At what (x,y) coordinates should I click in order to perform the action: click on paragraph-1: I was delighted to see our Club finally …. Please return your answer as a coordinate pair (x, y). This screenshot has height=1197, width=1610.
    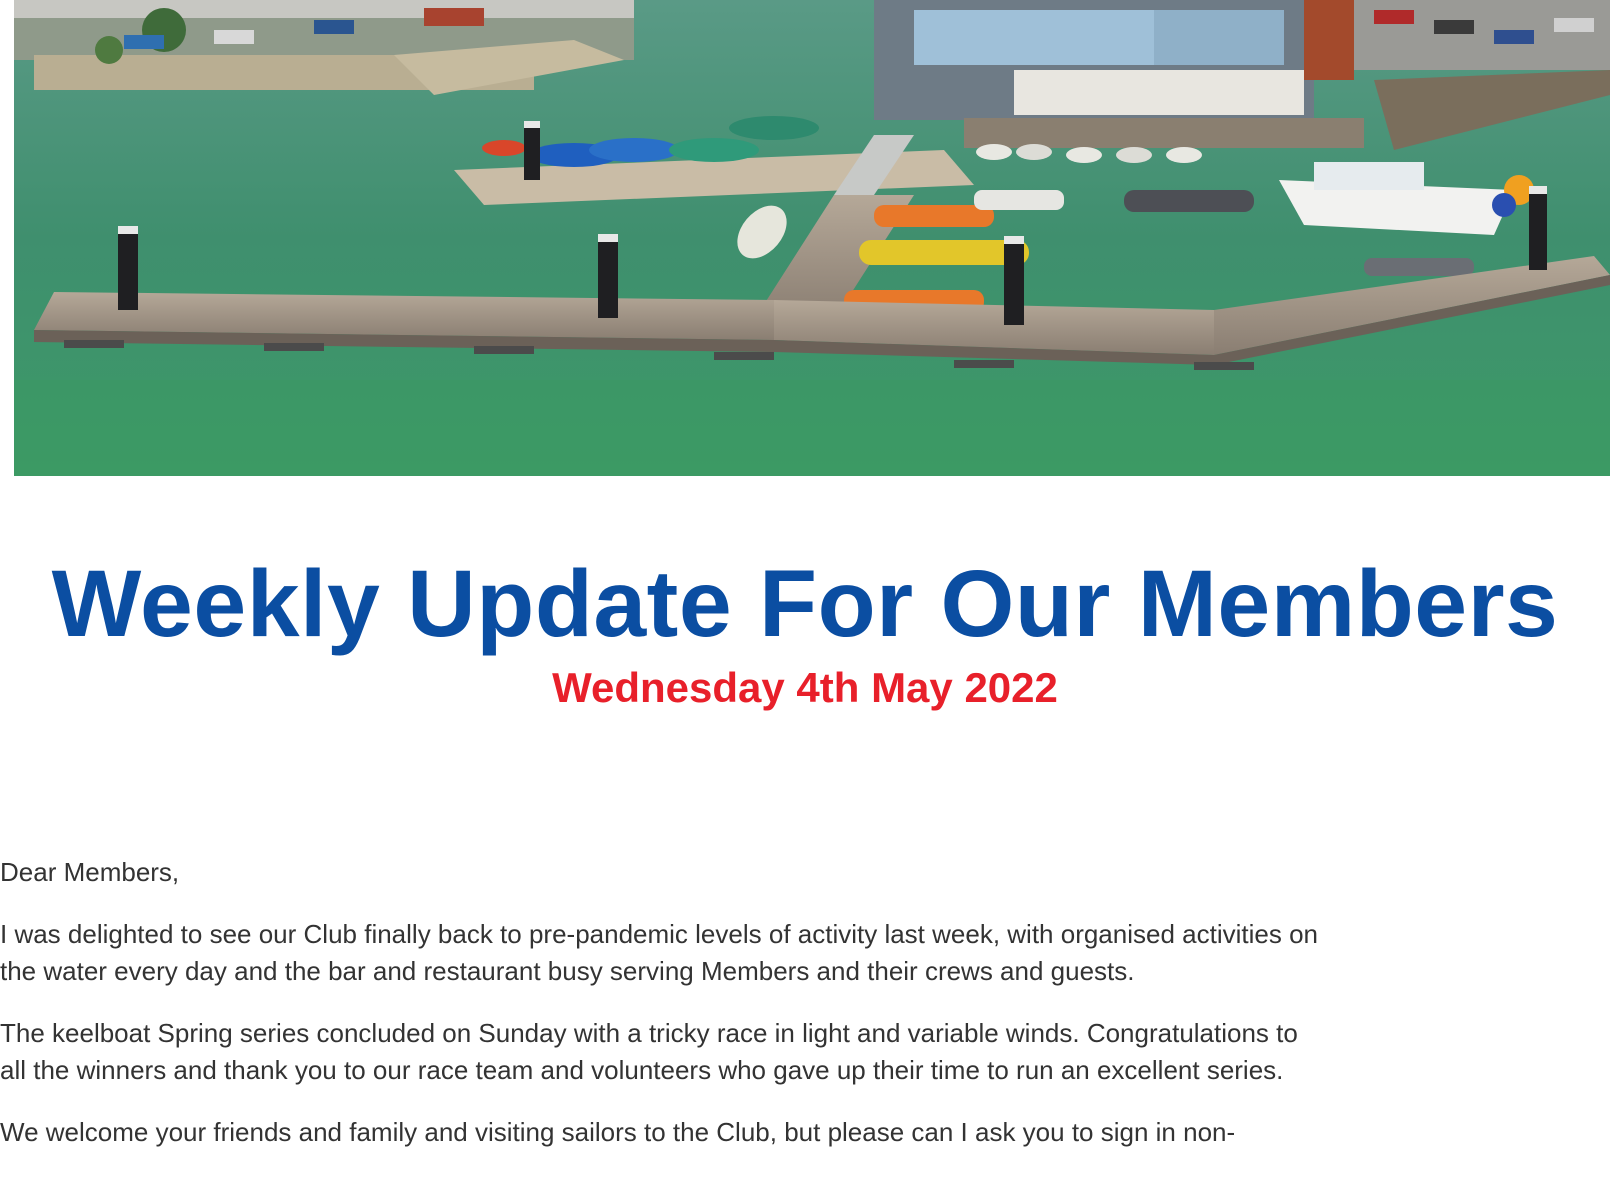
    Looking at the image, I should click on (805, 953).